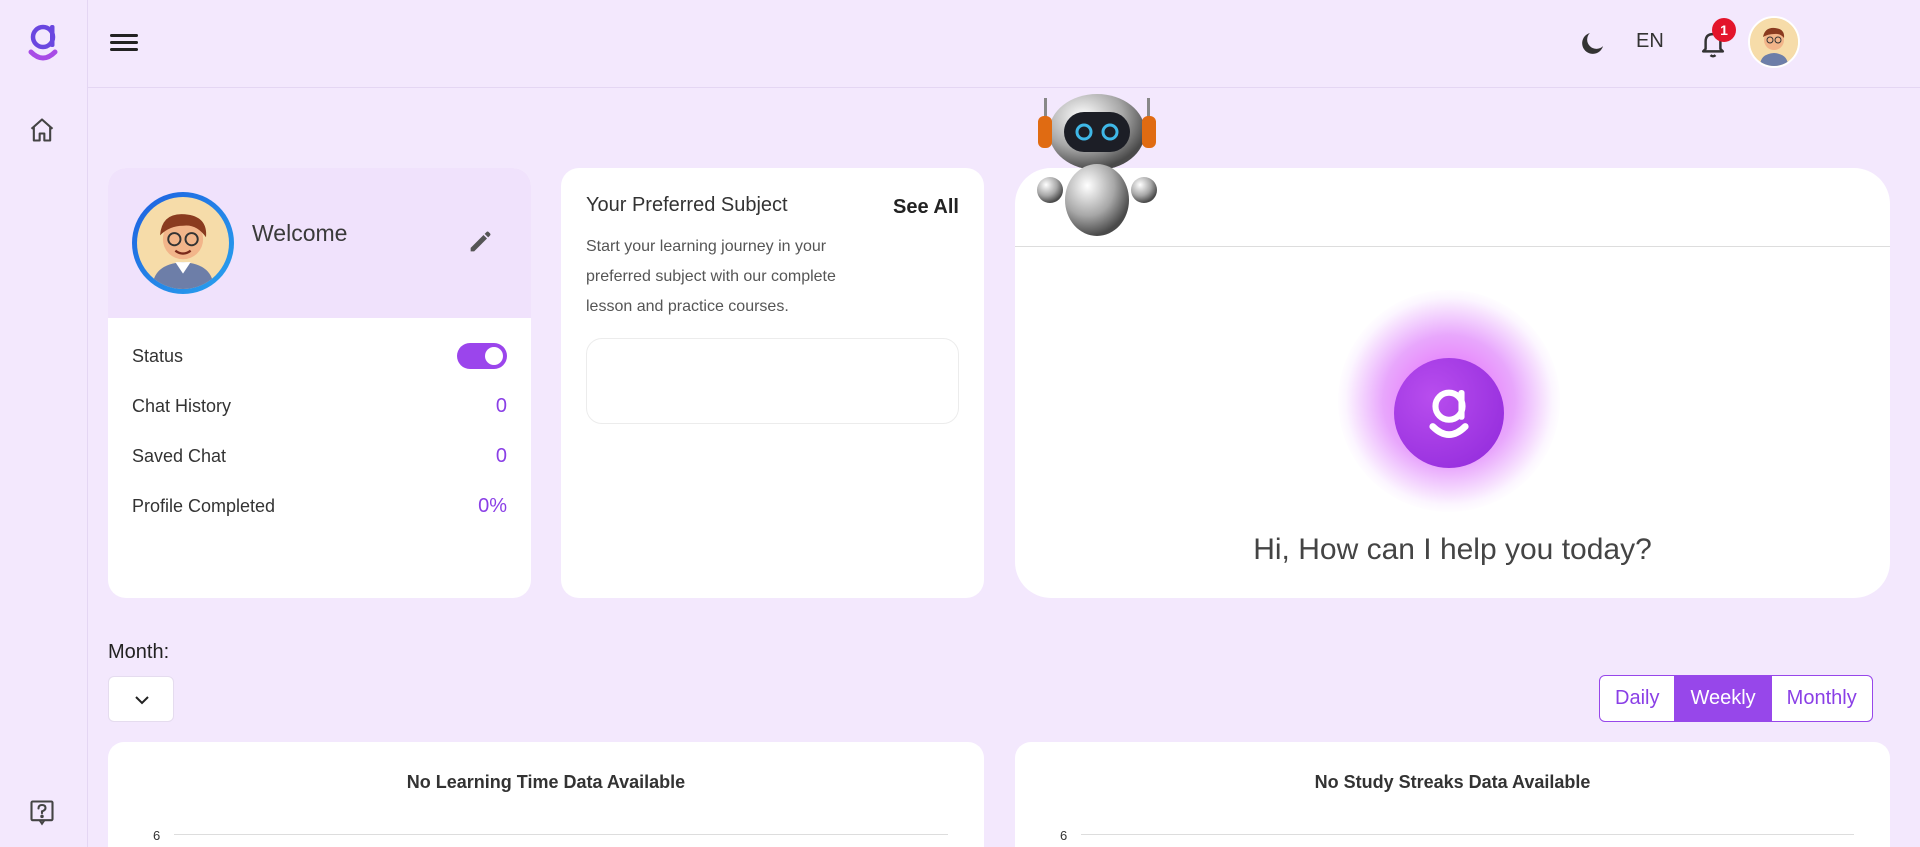  I want to click on chat-greeting: Hi, How can I help you today?, so click(1452, 549).